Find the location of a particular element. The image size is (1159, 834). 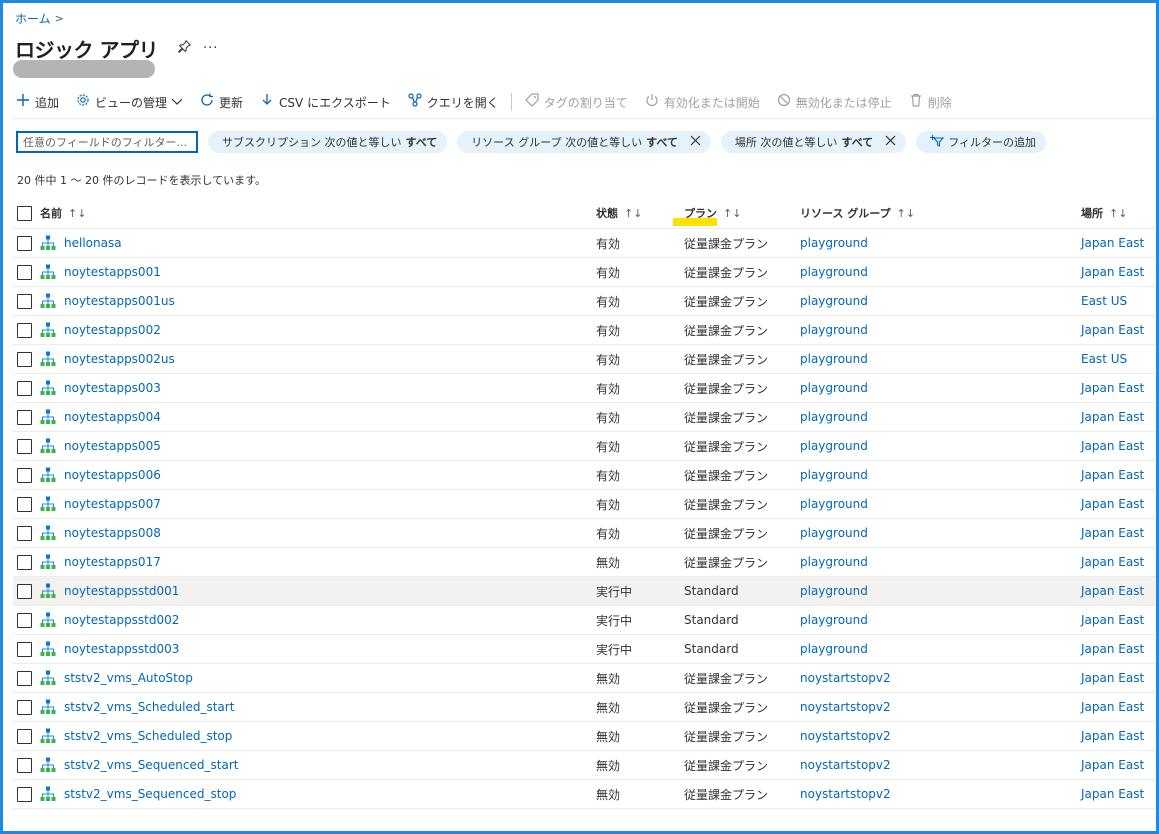

disable-button: 無効化または停止 is located at coordinates (834, 102).